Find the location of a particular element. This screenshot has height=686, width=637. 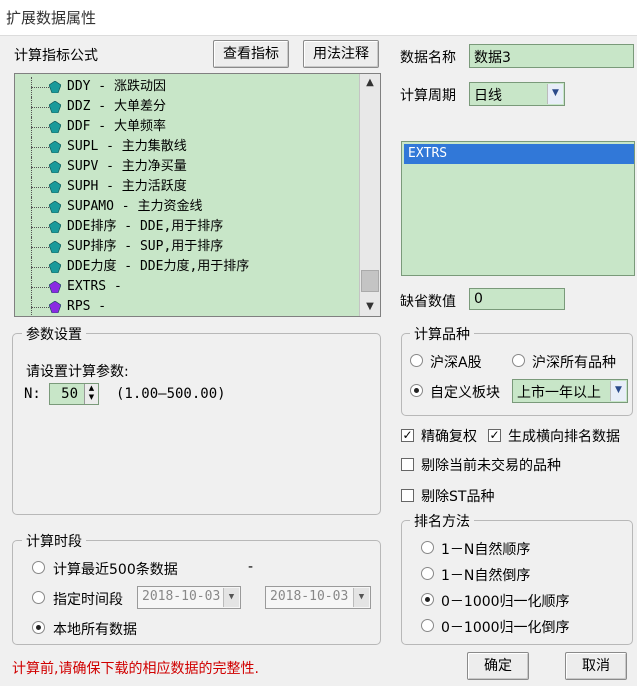

param-n-label: N: is located at coordinates (32, 394).